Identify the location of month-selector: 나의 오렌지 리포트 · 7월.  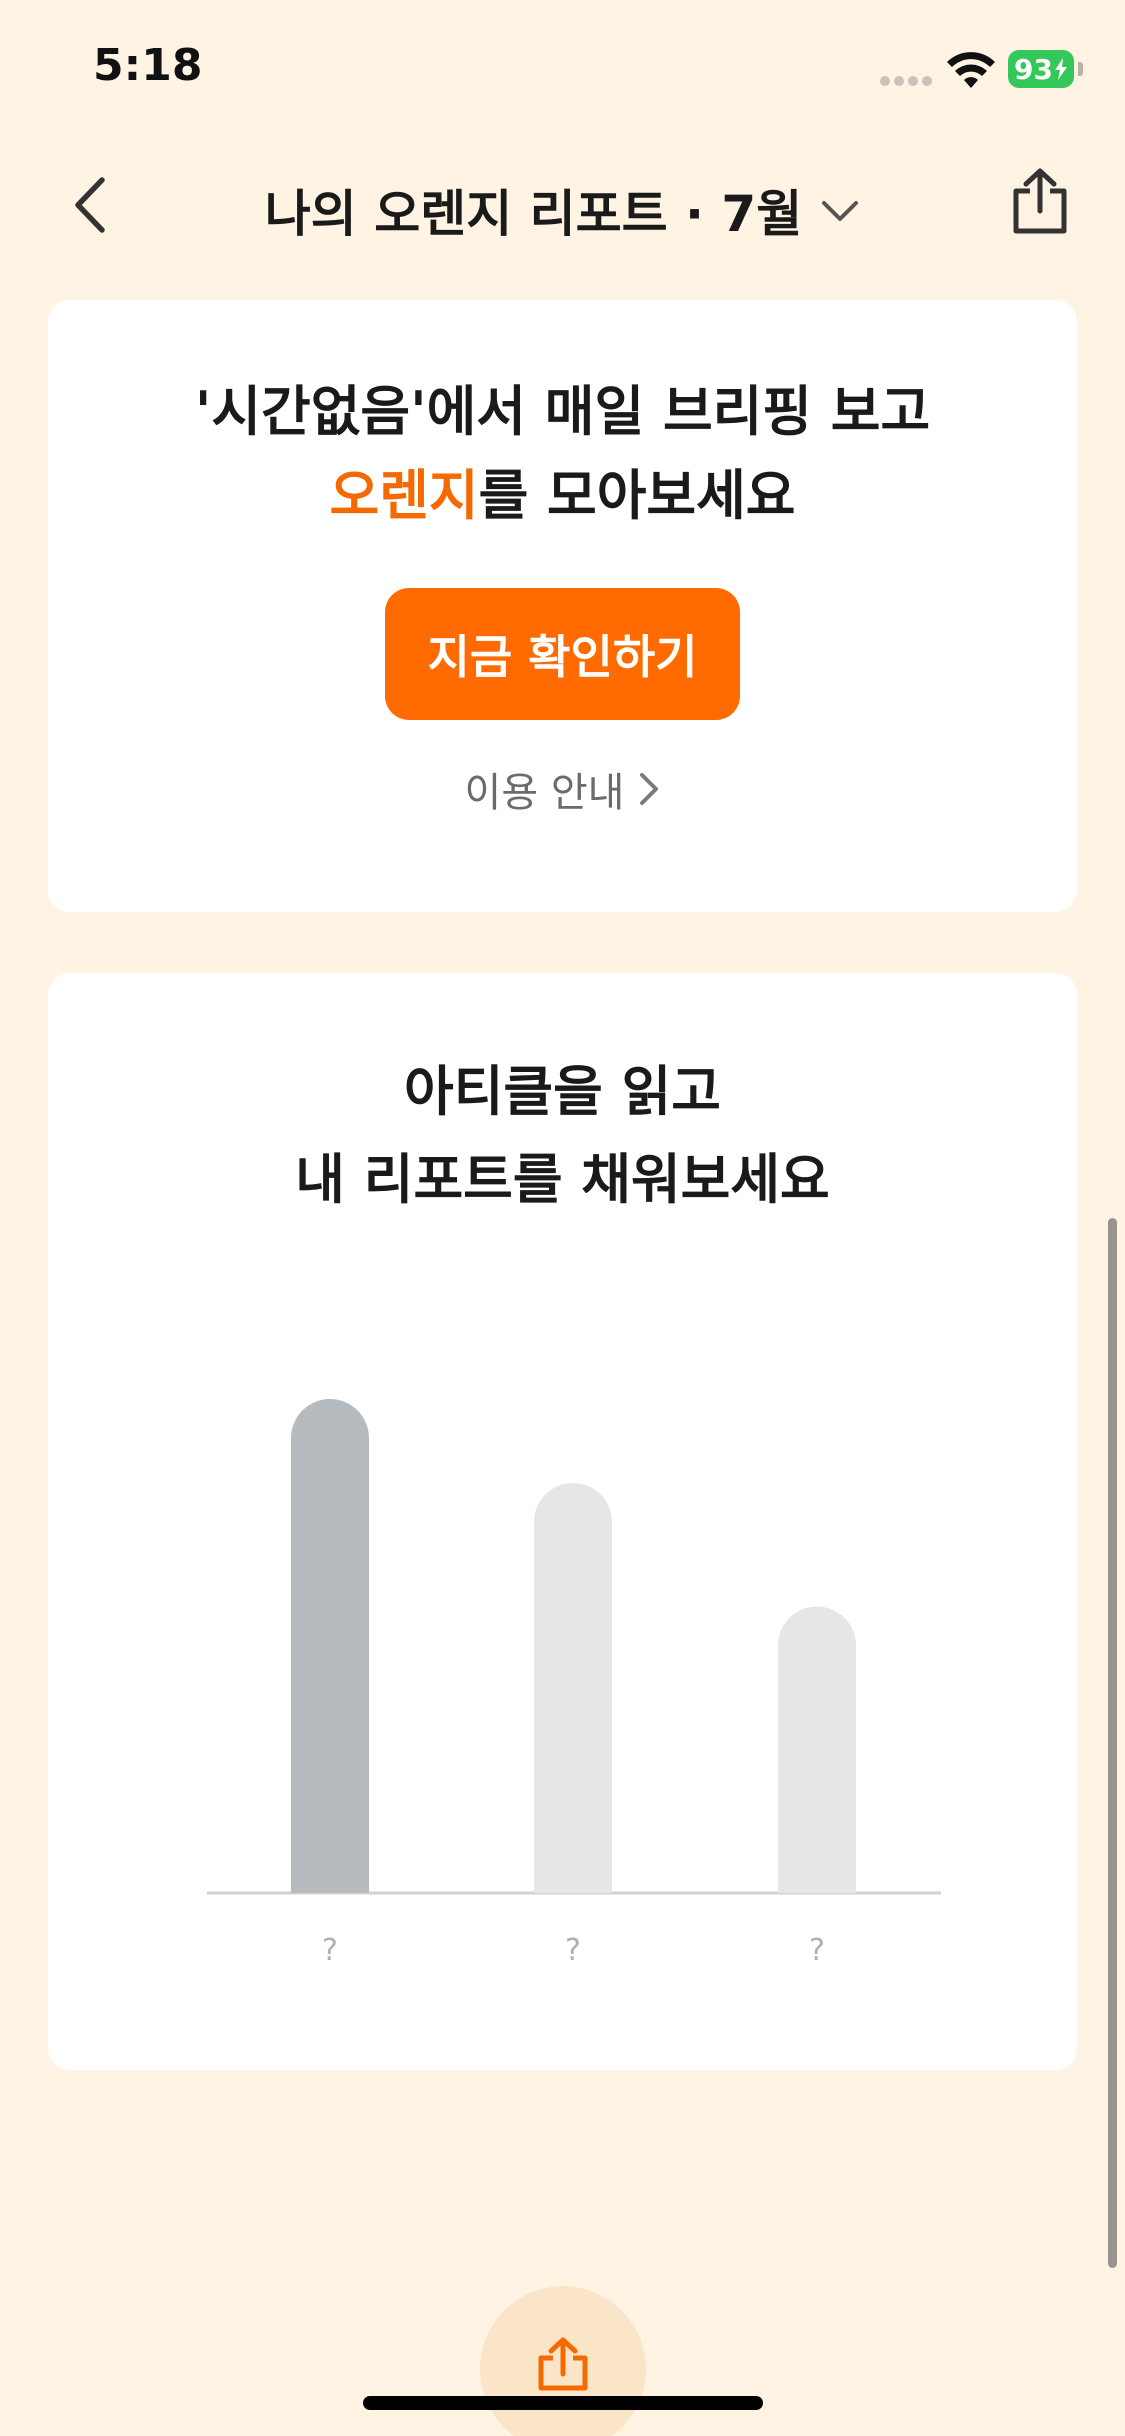
(562, 210).